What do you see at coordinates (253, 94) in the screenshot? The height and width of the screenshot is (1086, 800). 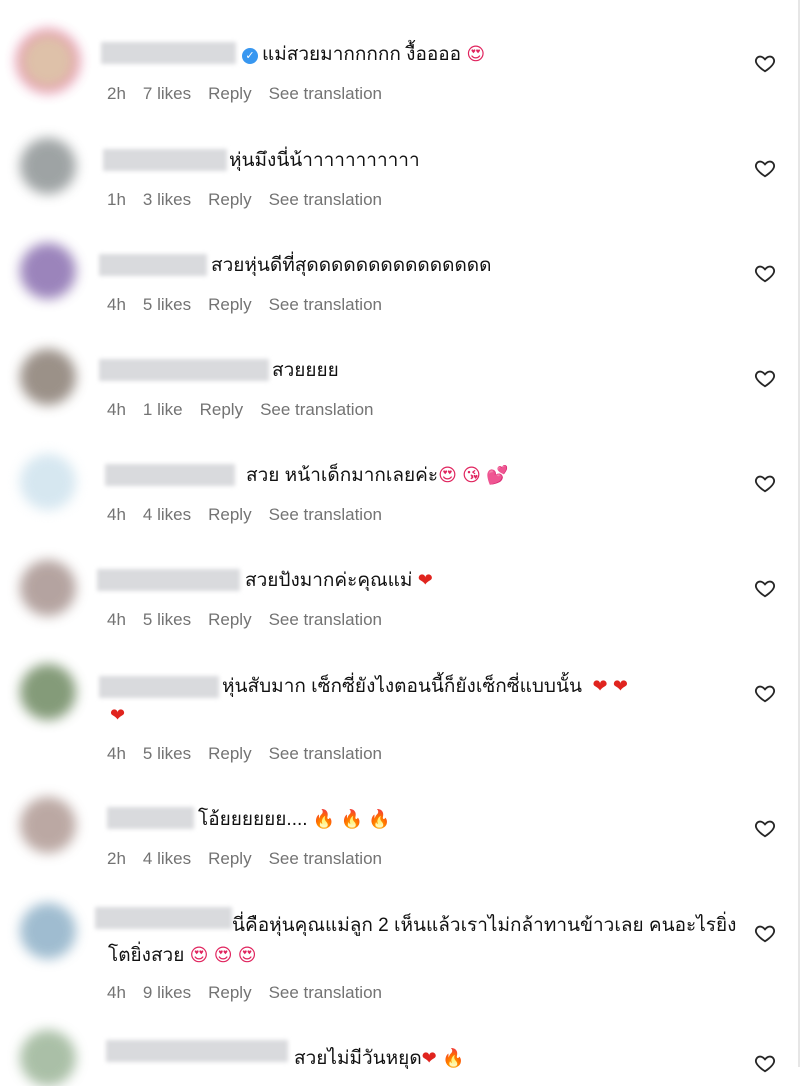 I see `comment-meta: 2h 7 likes Reply See translation` at bounding box center [253, 94].